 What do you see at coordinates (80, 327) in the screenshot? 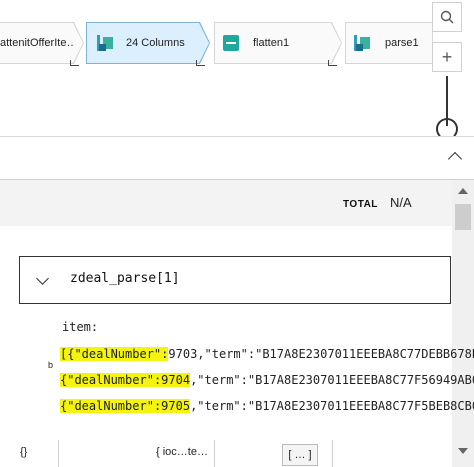
I see `item-label: item:` at bounding box center [80, 327].